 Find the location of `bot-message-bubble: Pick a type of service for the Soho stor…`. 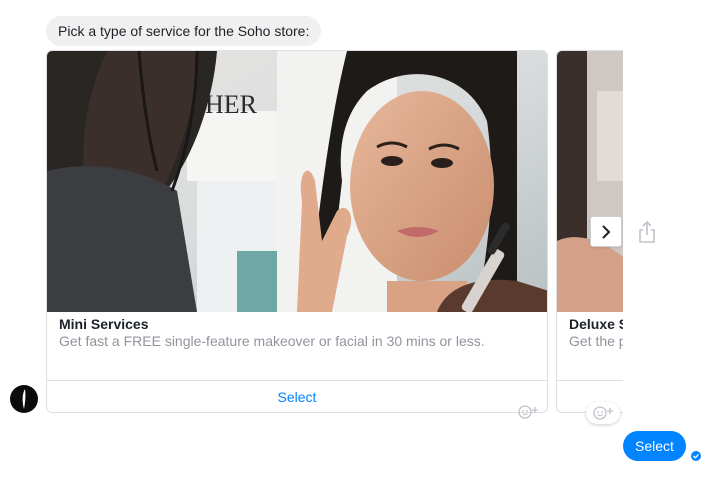

bot-message-bubble: Pick a type of service for the Soho stor… is located at coordinates (184, 31).